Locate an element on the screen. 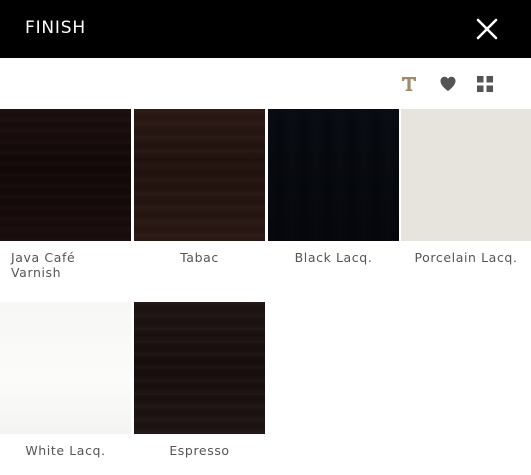 This screenshot has height=475, width=531. swatch-label: Espresso is located at coordinates (199, 450).